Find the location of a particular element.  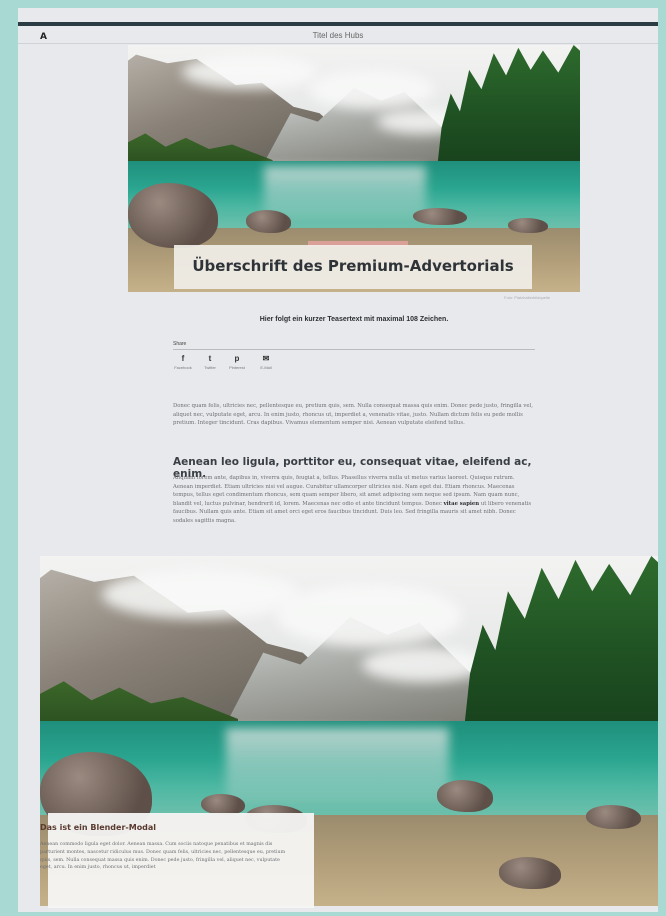

twitter-icon: t is located at coordinates (210, 358).